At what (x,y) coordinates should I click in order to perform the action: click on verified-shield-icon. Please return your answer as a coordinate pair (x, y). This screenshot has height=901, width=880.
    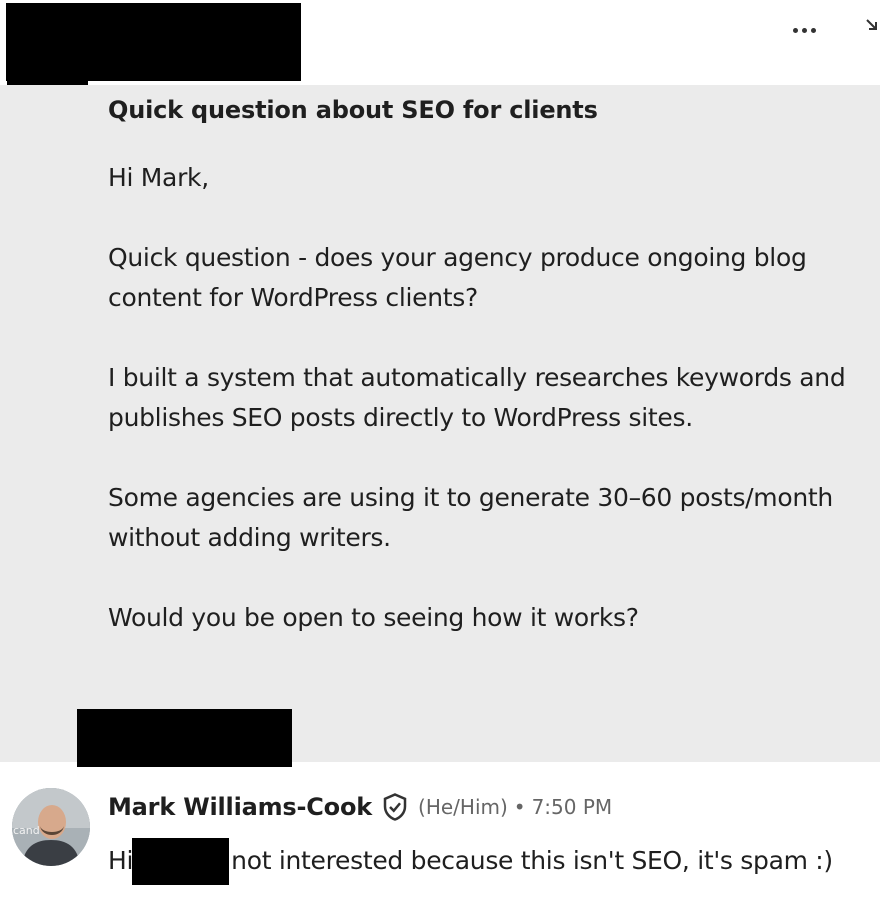
    Looking at the image, I should click on (395, 807).